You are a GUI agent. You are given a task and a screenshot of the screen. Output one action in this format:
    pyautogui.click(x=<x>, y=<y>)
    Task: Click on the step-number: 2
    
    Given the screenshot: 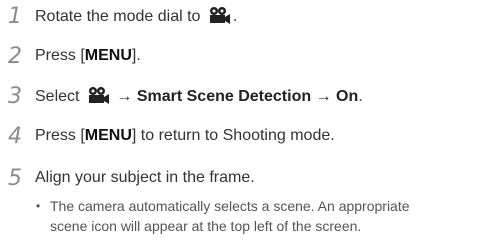 What is the action you would take?
    pyautogui.click(x=15, y=56)
    